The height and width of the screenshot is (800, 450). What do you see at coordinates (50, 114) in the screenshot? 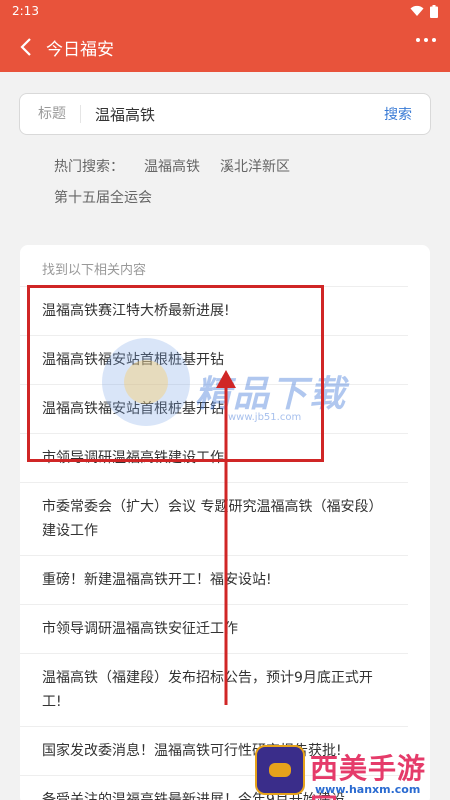
I see `search-field-label: 标题` at bounding box center [50, 114].